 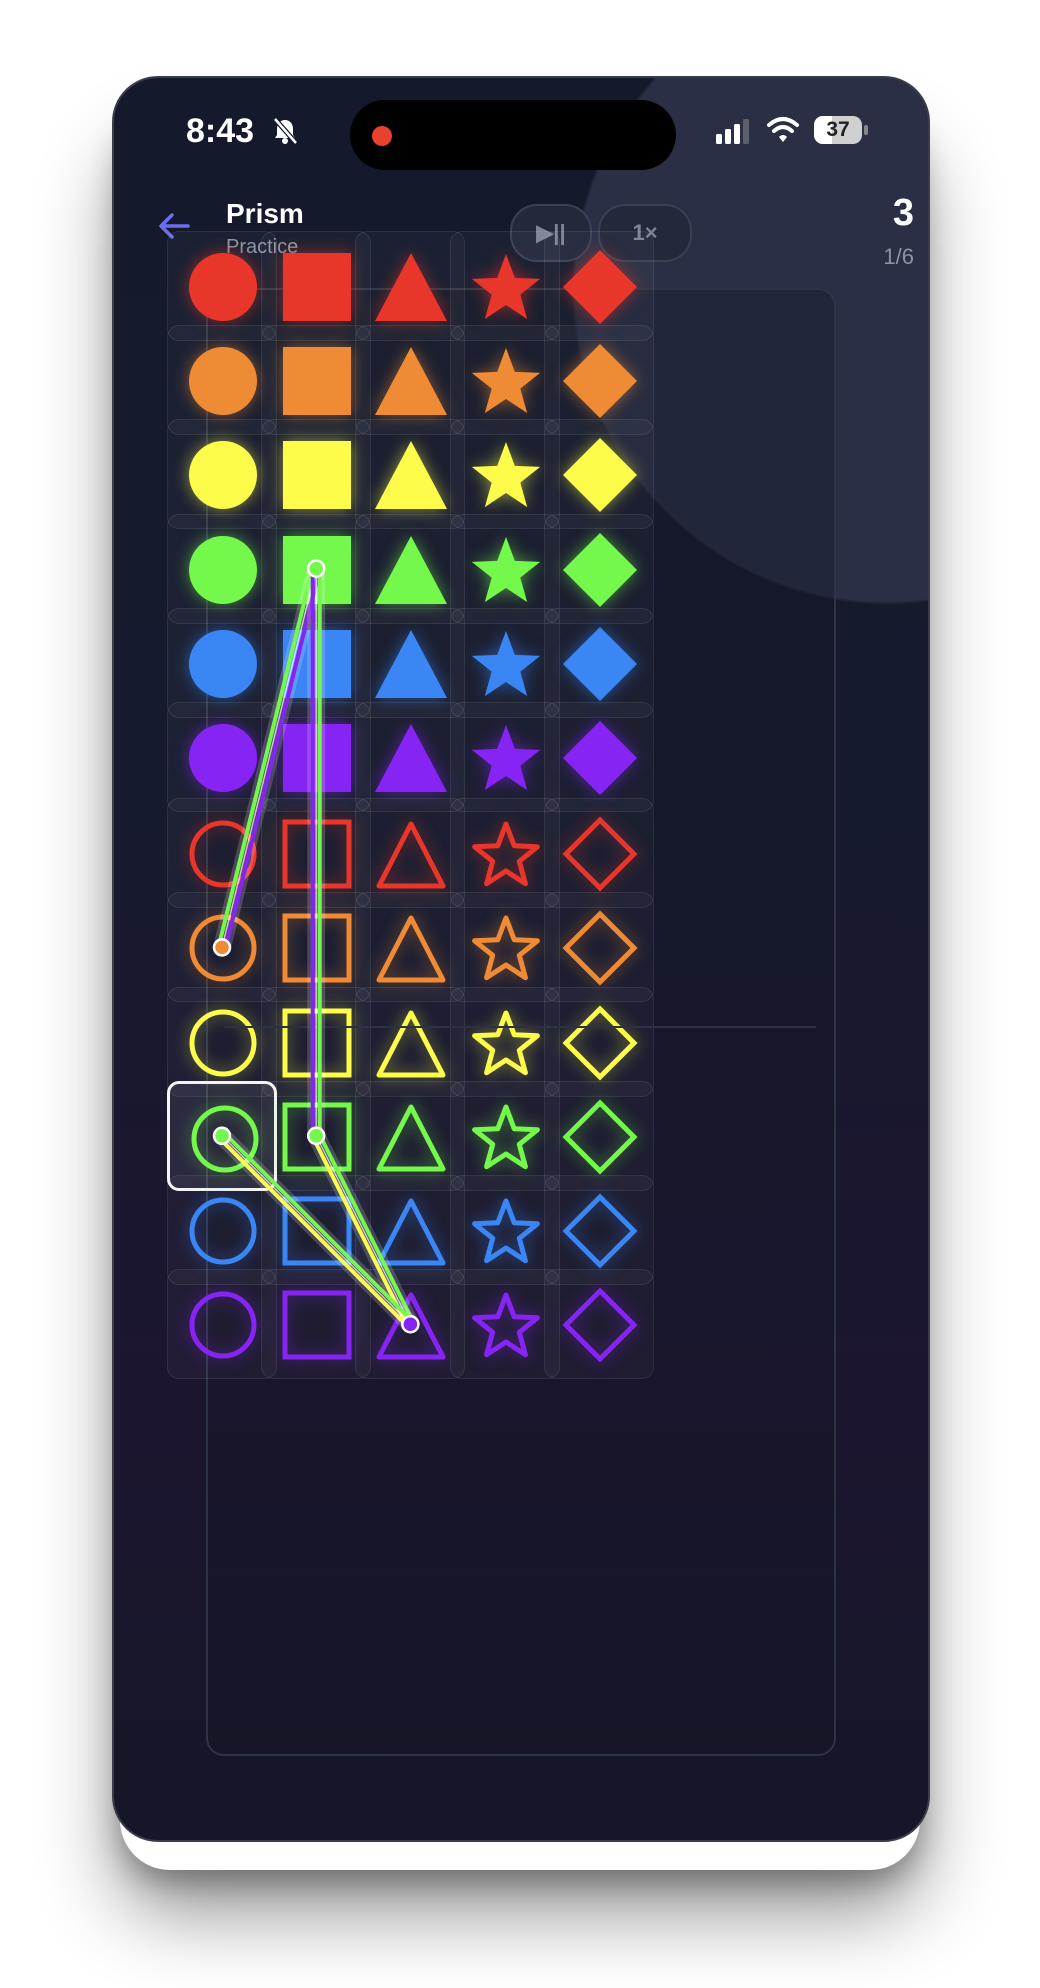 I want to click on wifi-icon, so click(x=783, y=129).